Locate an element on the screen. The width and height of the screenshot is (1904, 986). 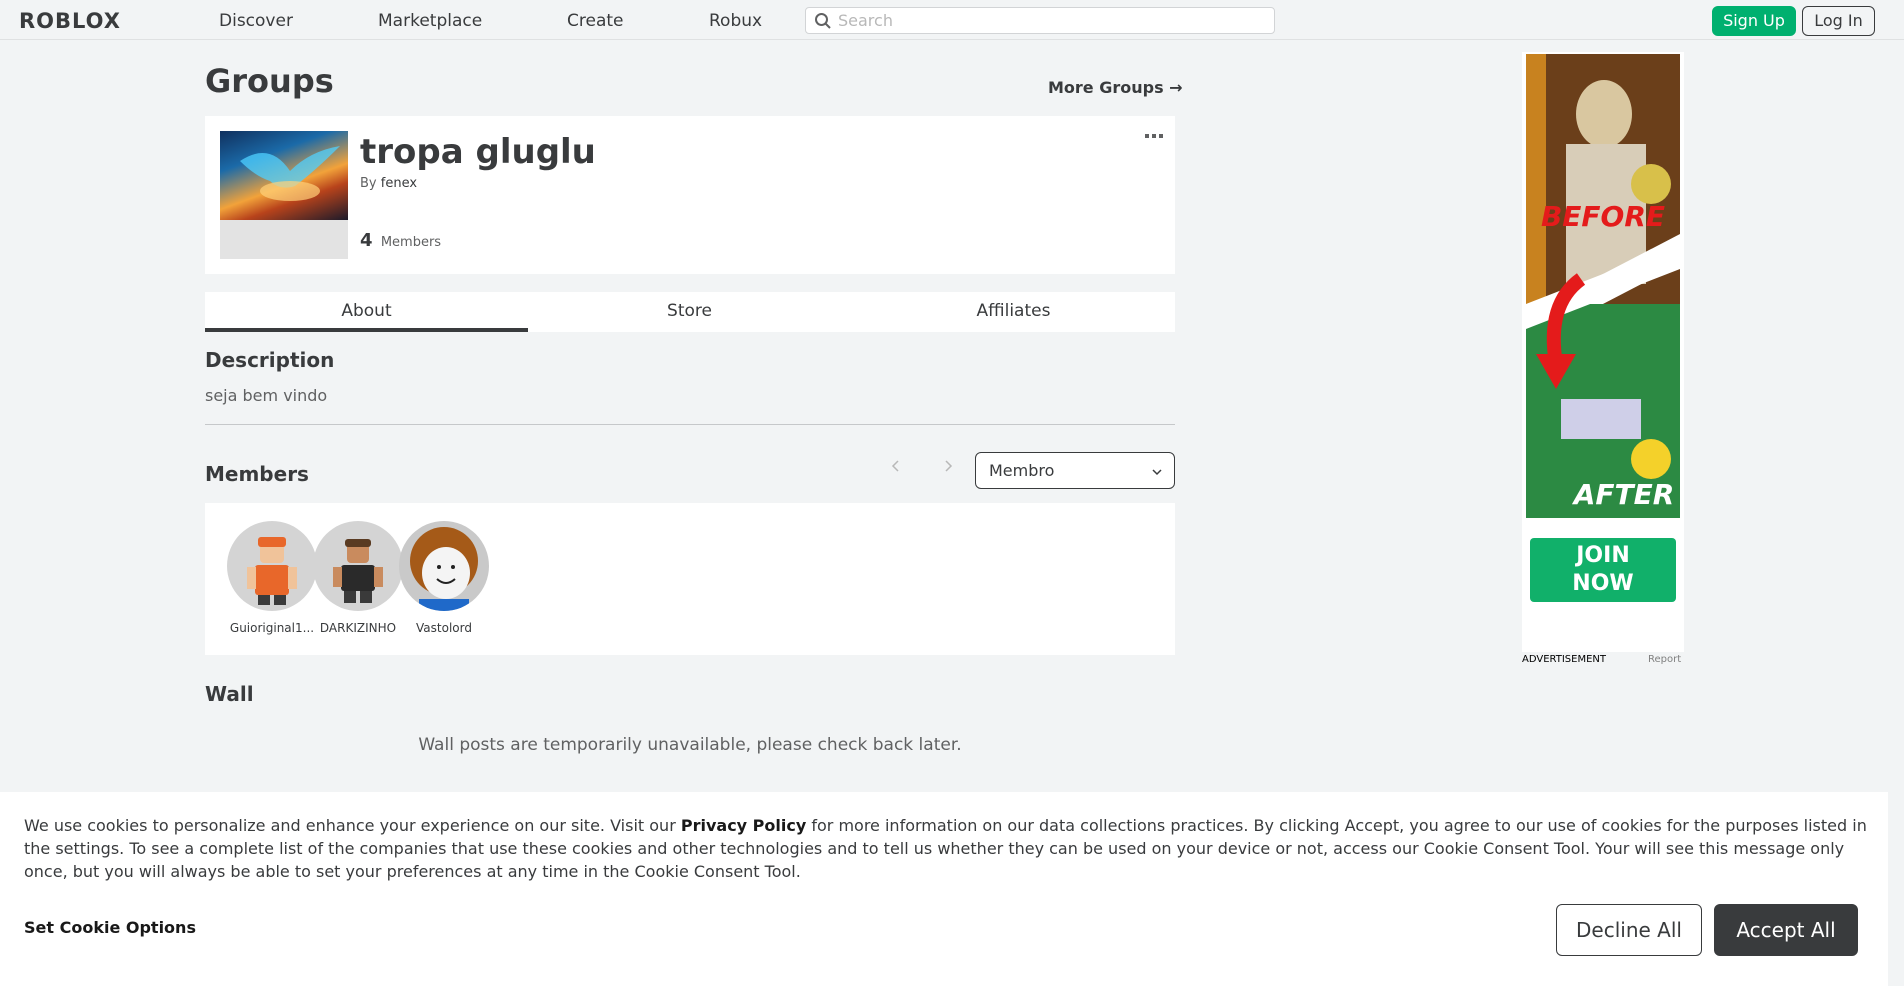
wall-heading: Wall is located at coordinates (229, 694).